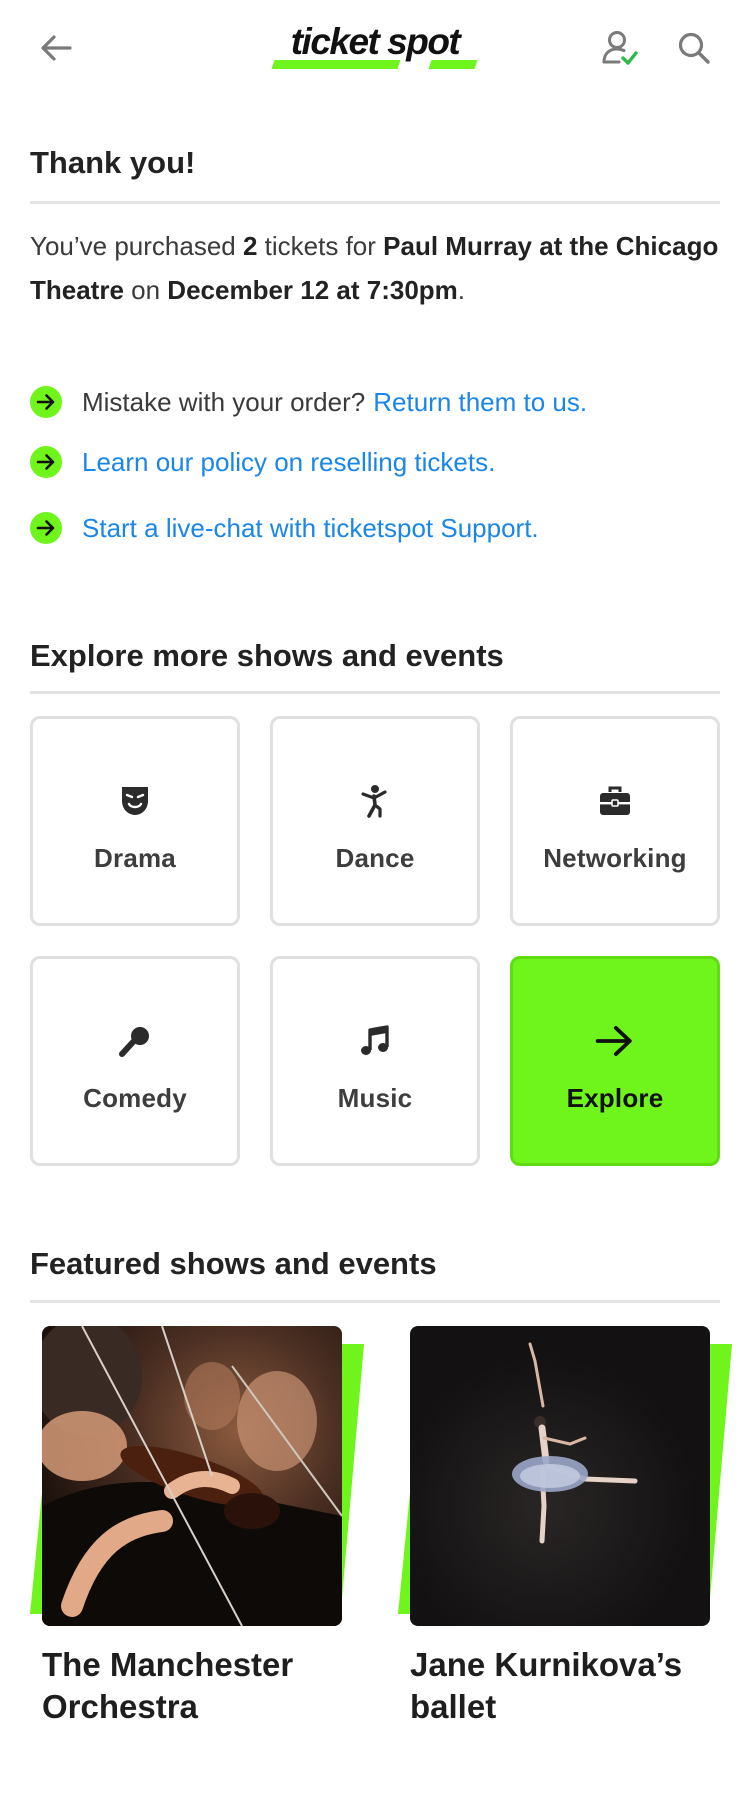 The height and width of the screenshot is (1810, 750). Describe the element at coordinates (375, 801) in the screenshot. I see `dancer-icon` at that location.